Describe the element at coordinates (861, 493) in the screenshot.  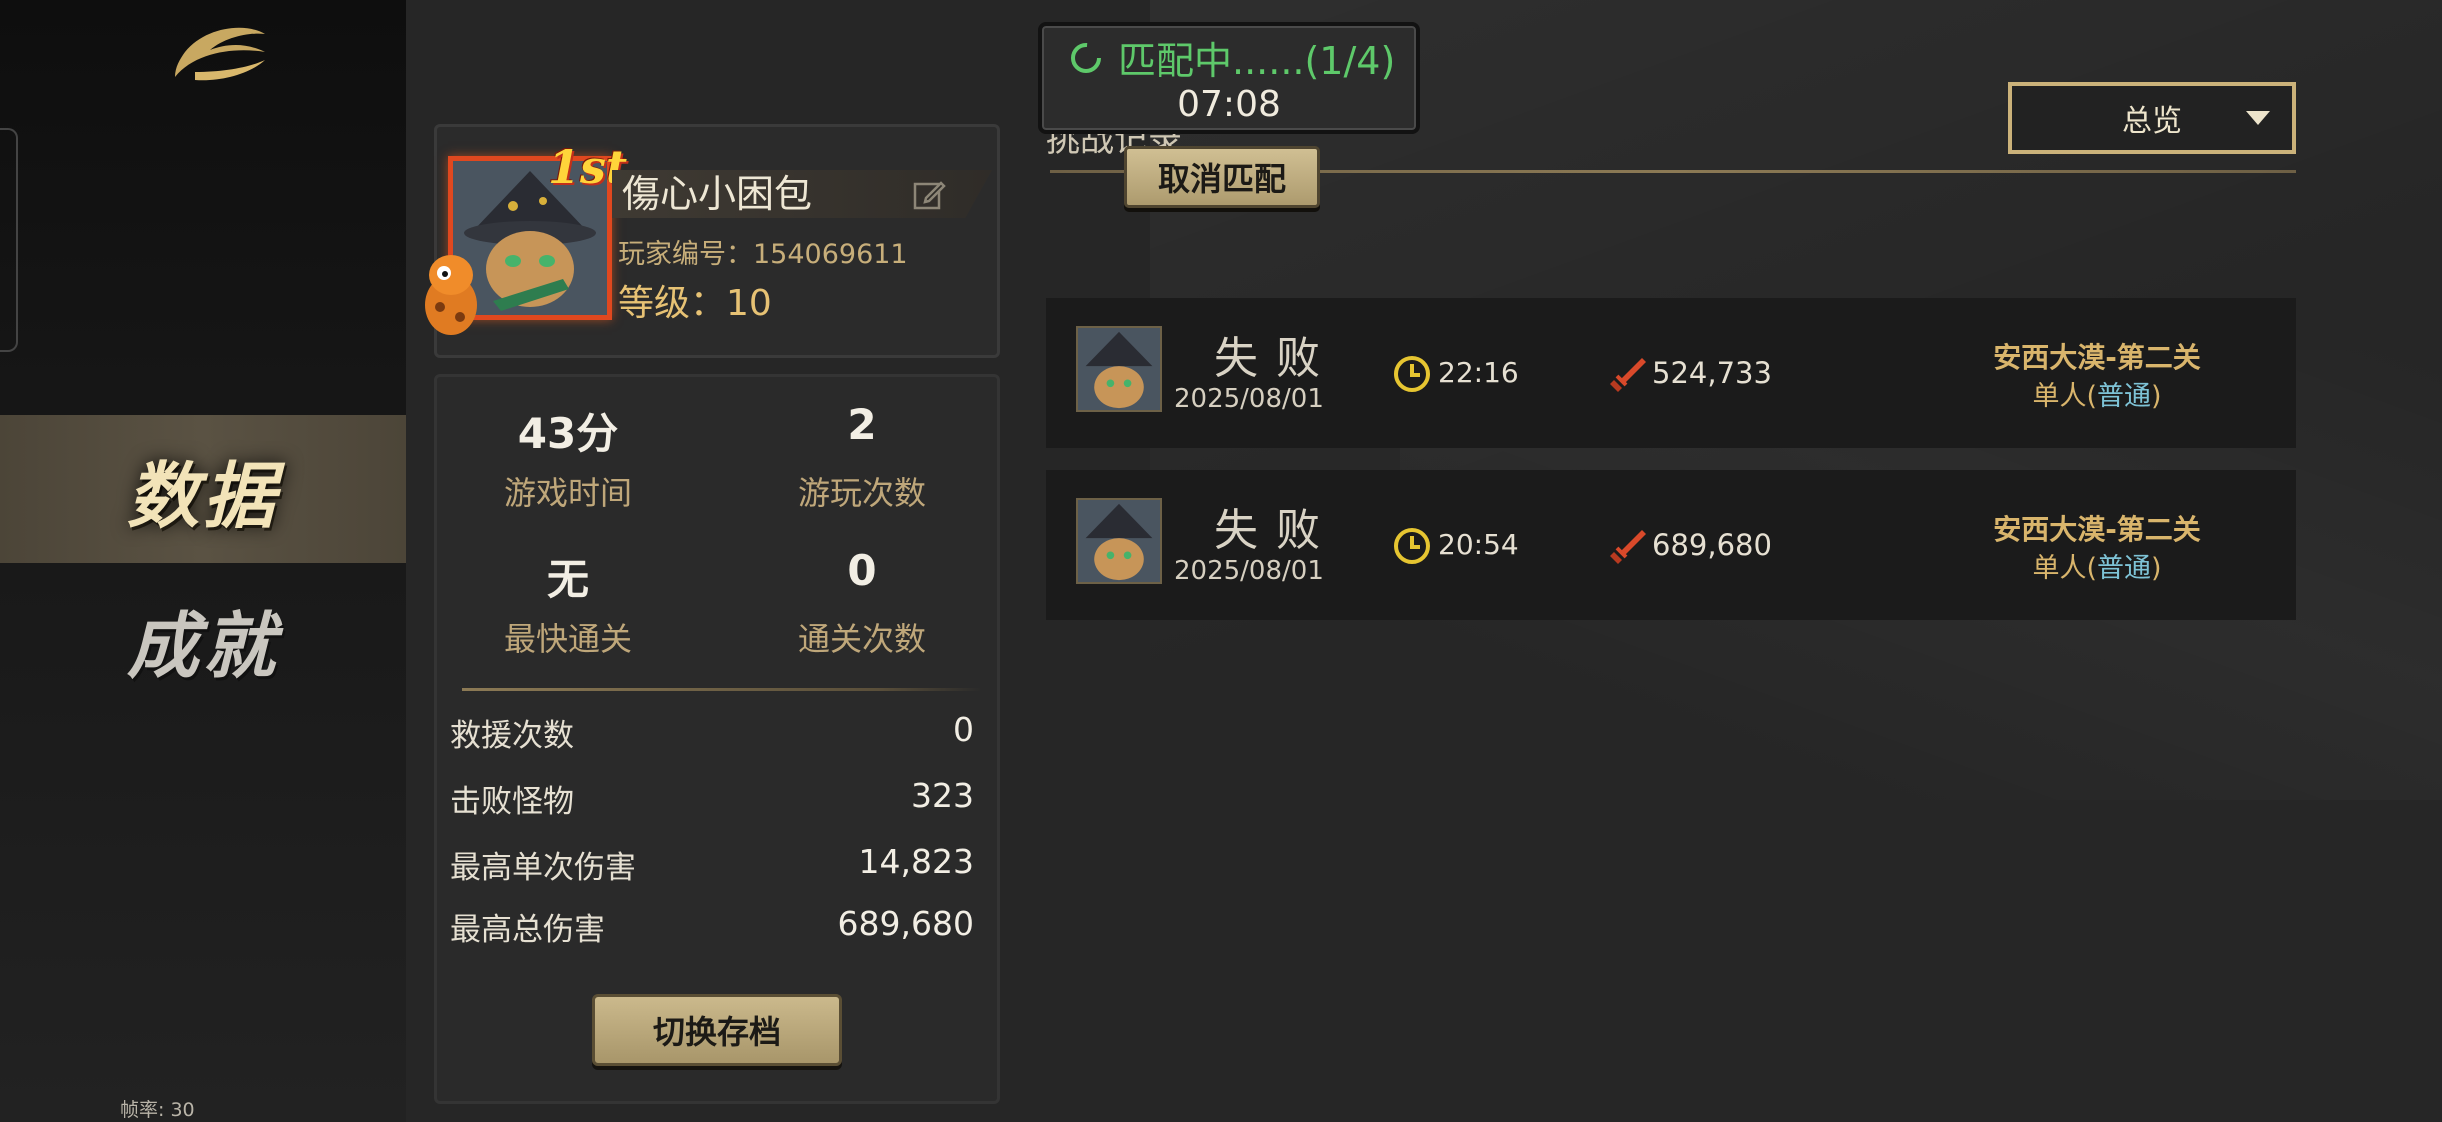
I see `play-count-label: 游玩次数` at that location.